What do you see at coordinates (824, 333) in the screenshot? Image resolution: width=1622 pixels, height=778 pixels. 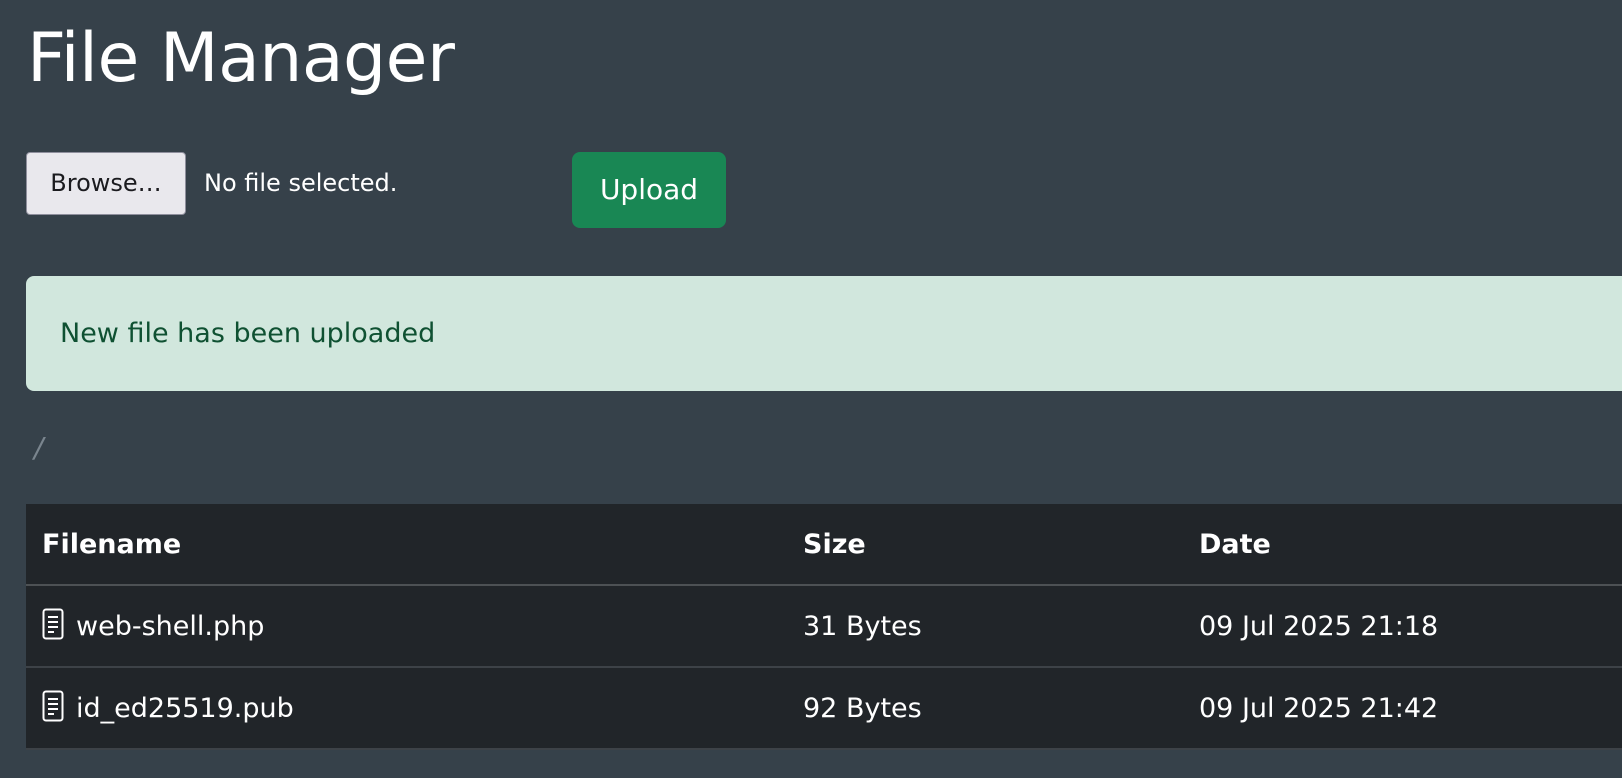 I see `success-alert: New file has been uploaded` at bounding box center [824, 333].